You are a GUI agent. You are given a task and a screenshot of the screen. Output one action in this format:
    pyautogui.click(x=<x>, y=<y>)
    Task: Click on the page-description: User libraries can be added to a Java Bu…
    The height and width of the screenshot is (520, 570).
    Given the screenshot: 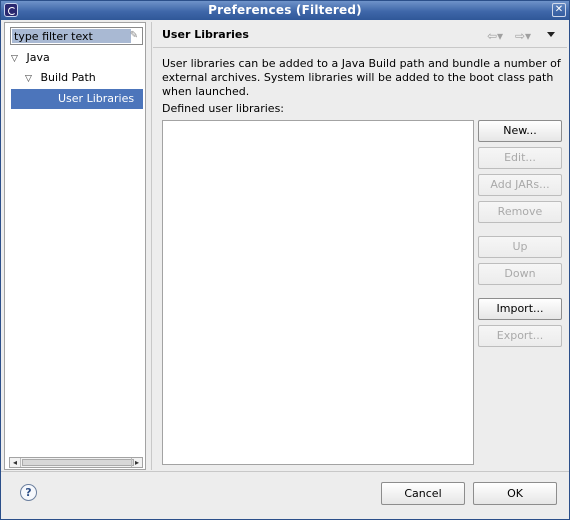 What is the action you would take?
    pyautogui.click(x=361, y=77)
    